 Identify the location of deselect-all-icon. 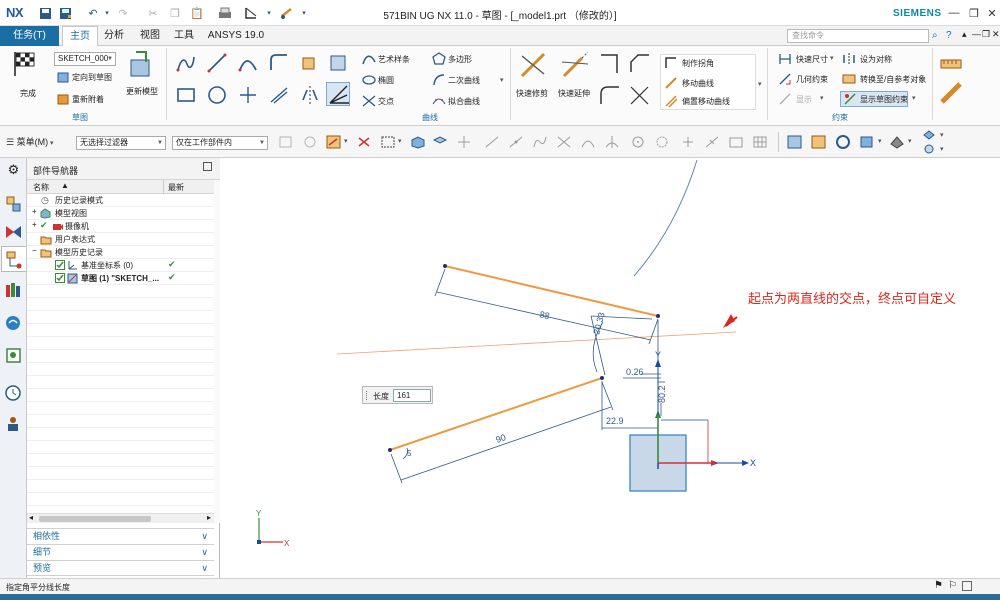
(364, 142).